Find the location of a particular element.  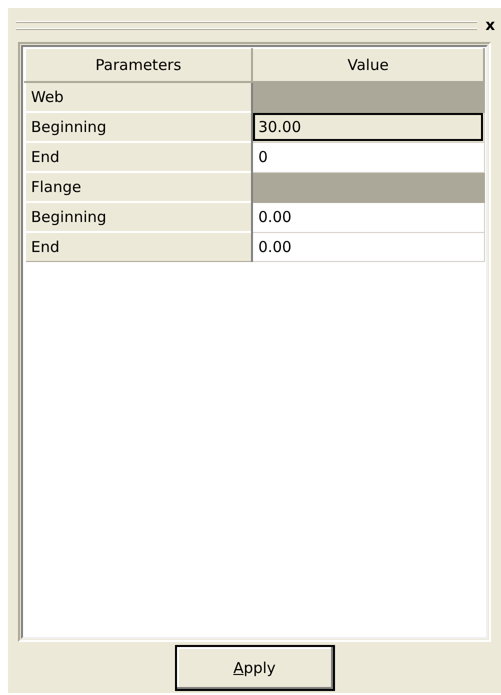

close-button: x is located at coordinates (490, 25).